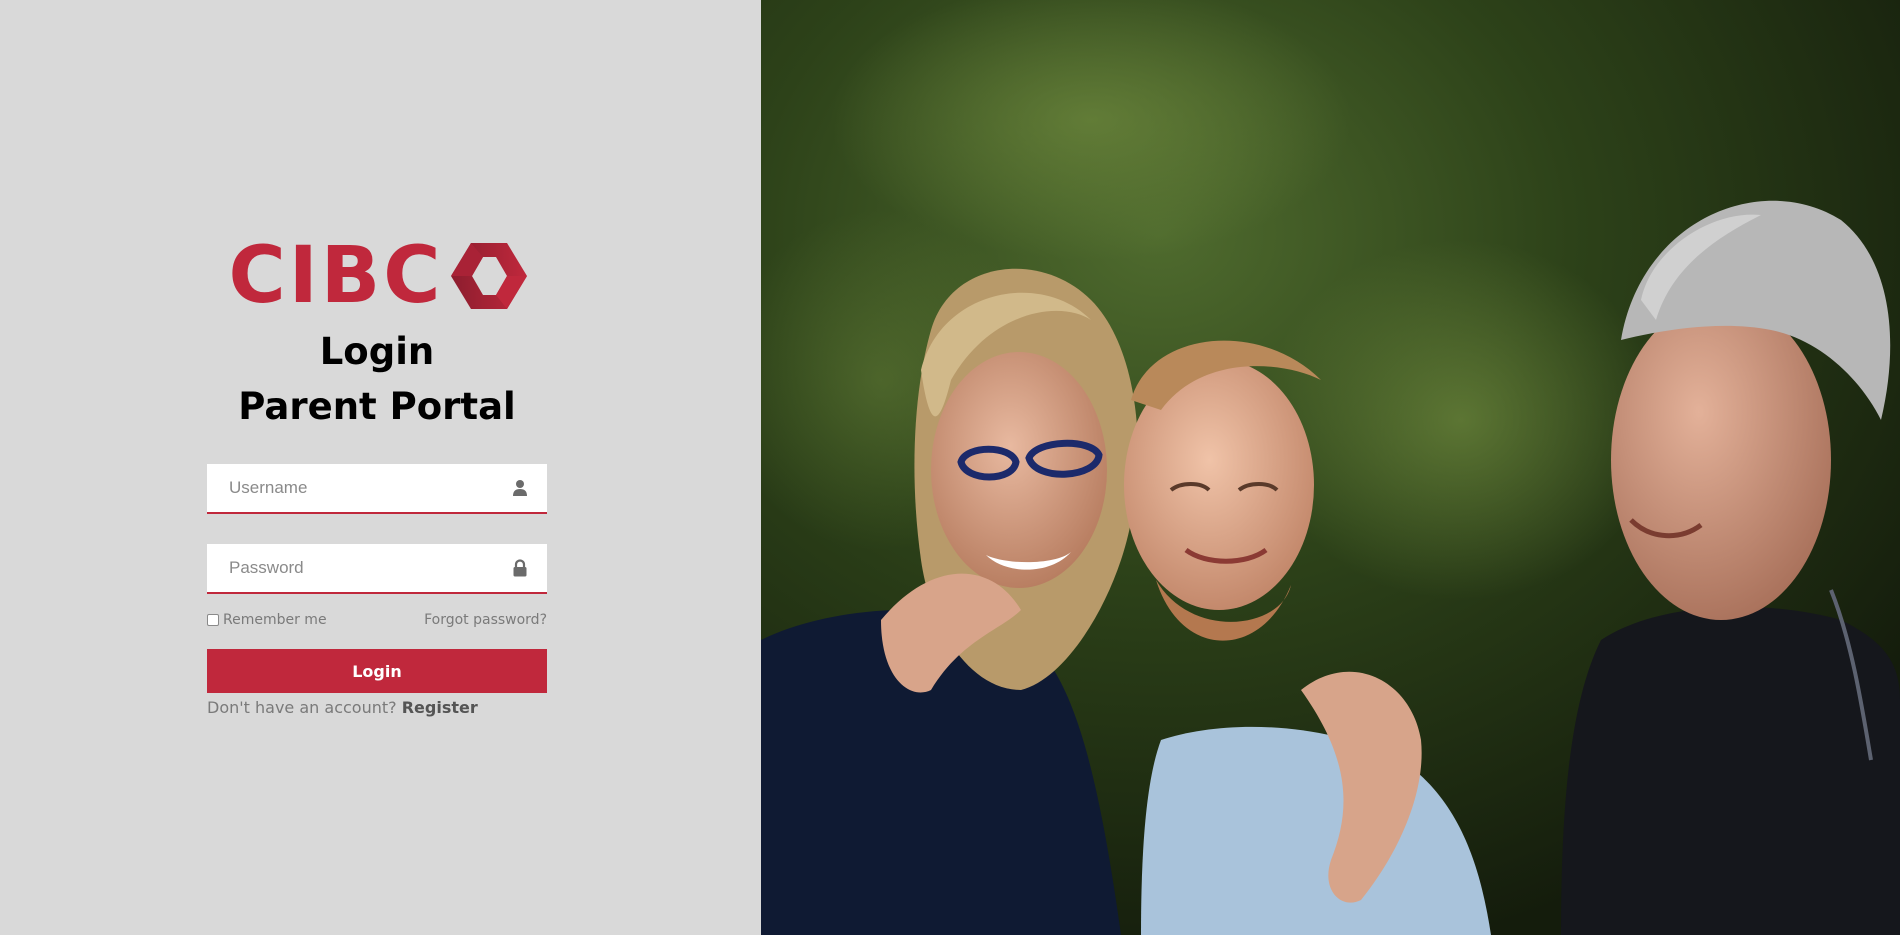 This screenshot has height=935, width=1900. I want to click on register-link: Register, so click(440, 707).